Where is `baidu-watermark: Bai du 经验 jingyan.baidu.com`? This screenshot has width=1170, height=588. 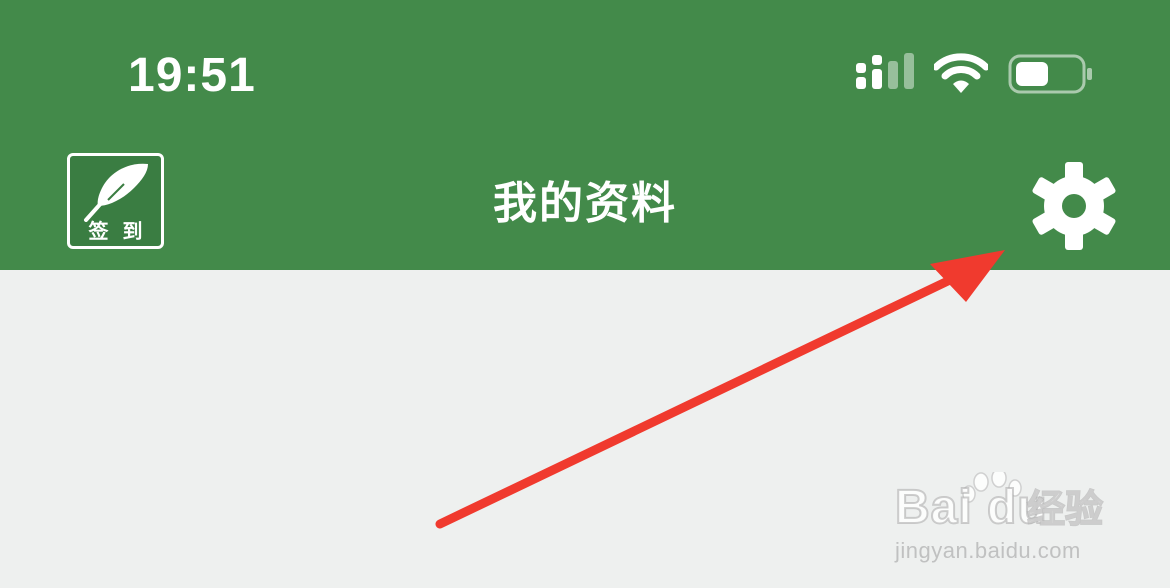
baidu-watermark: Bai du 经验 jingyan.baidu.com is located at coordinates (1024, 513).